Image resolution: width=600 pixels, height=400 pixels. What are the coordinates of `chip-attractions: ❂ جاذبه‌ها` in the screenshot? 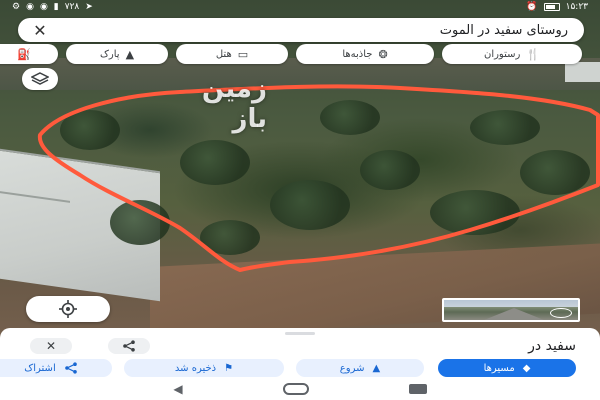 It's located at (365, 54).